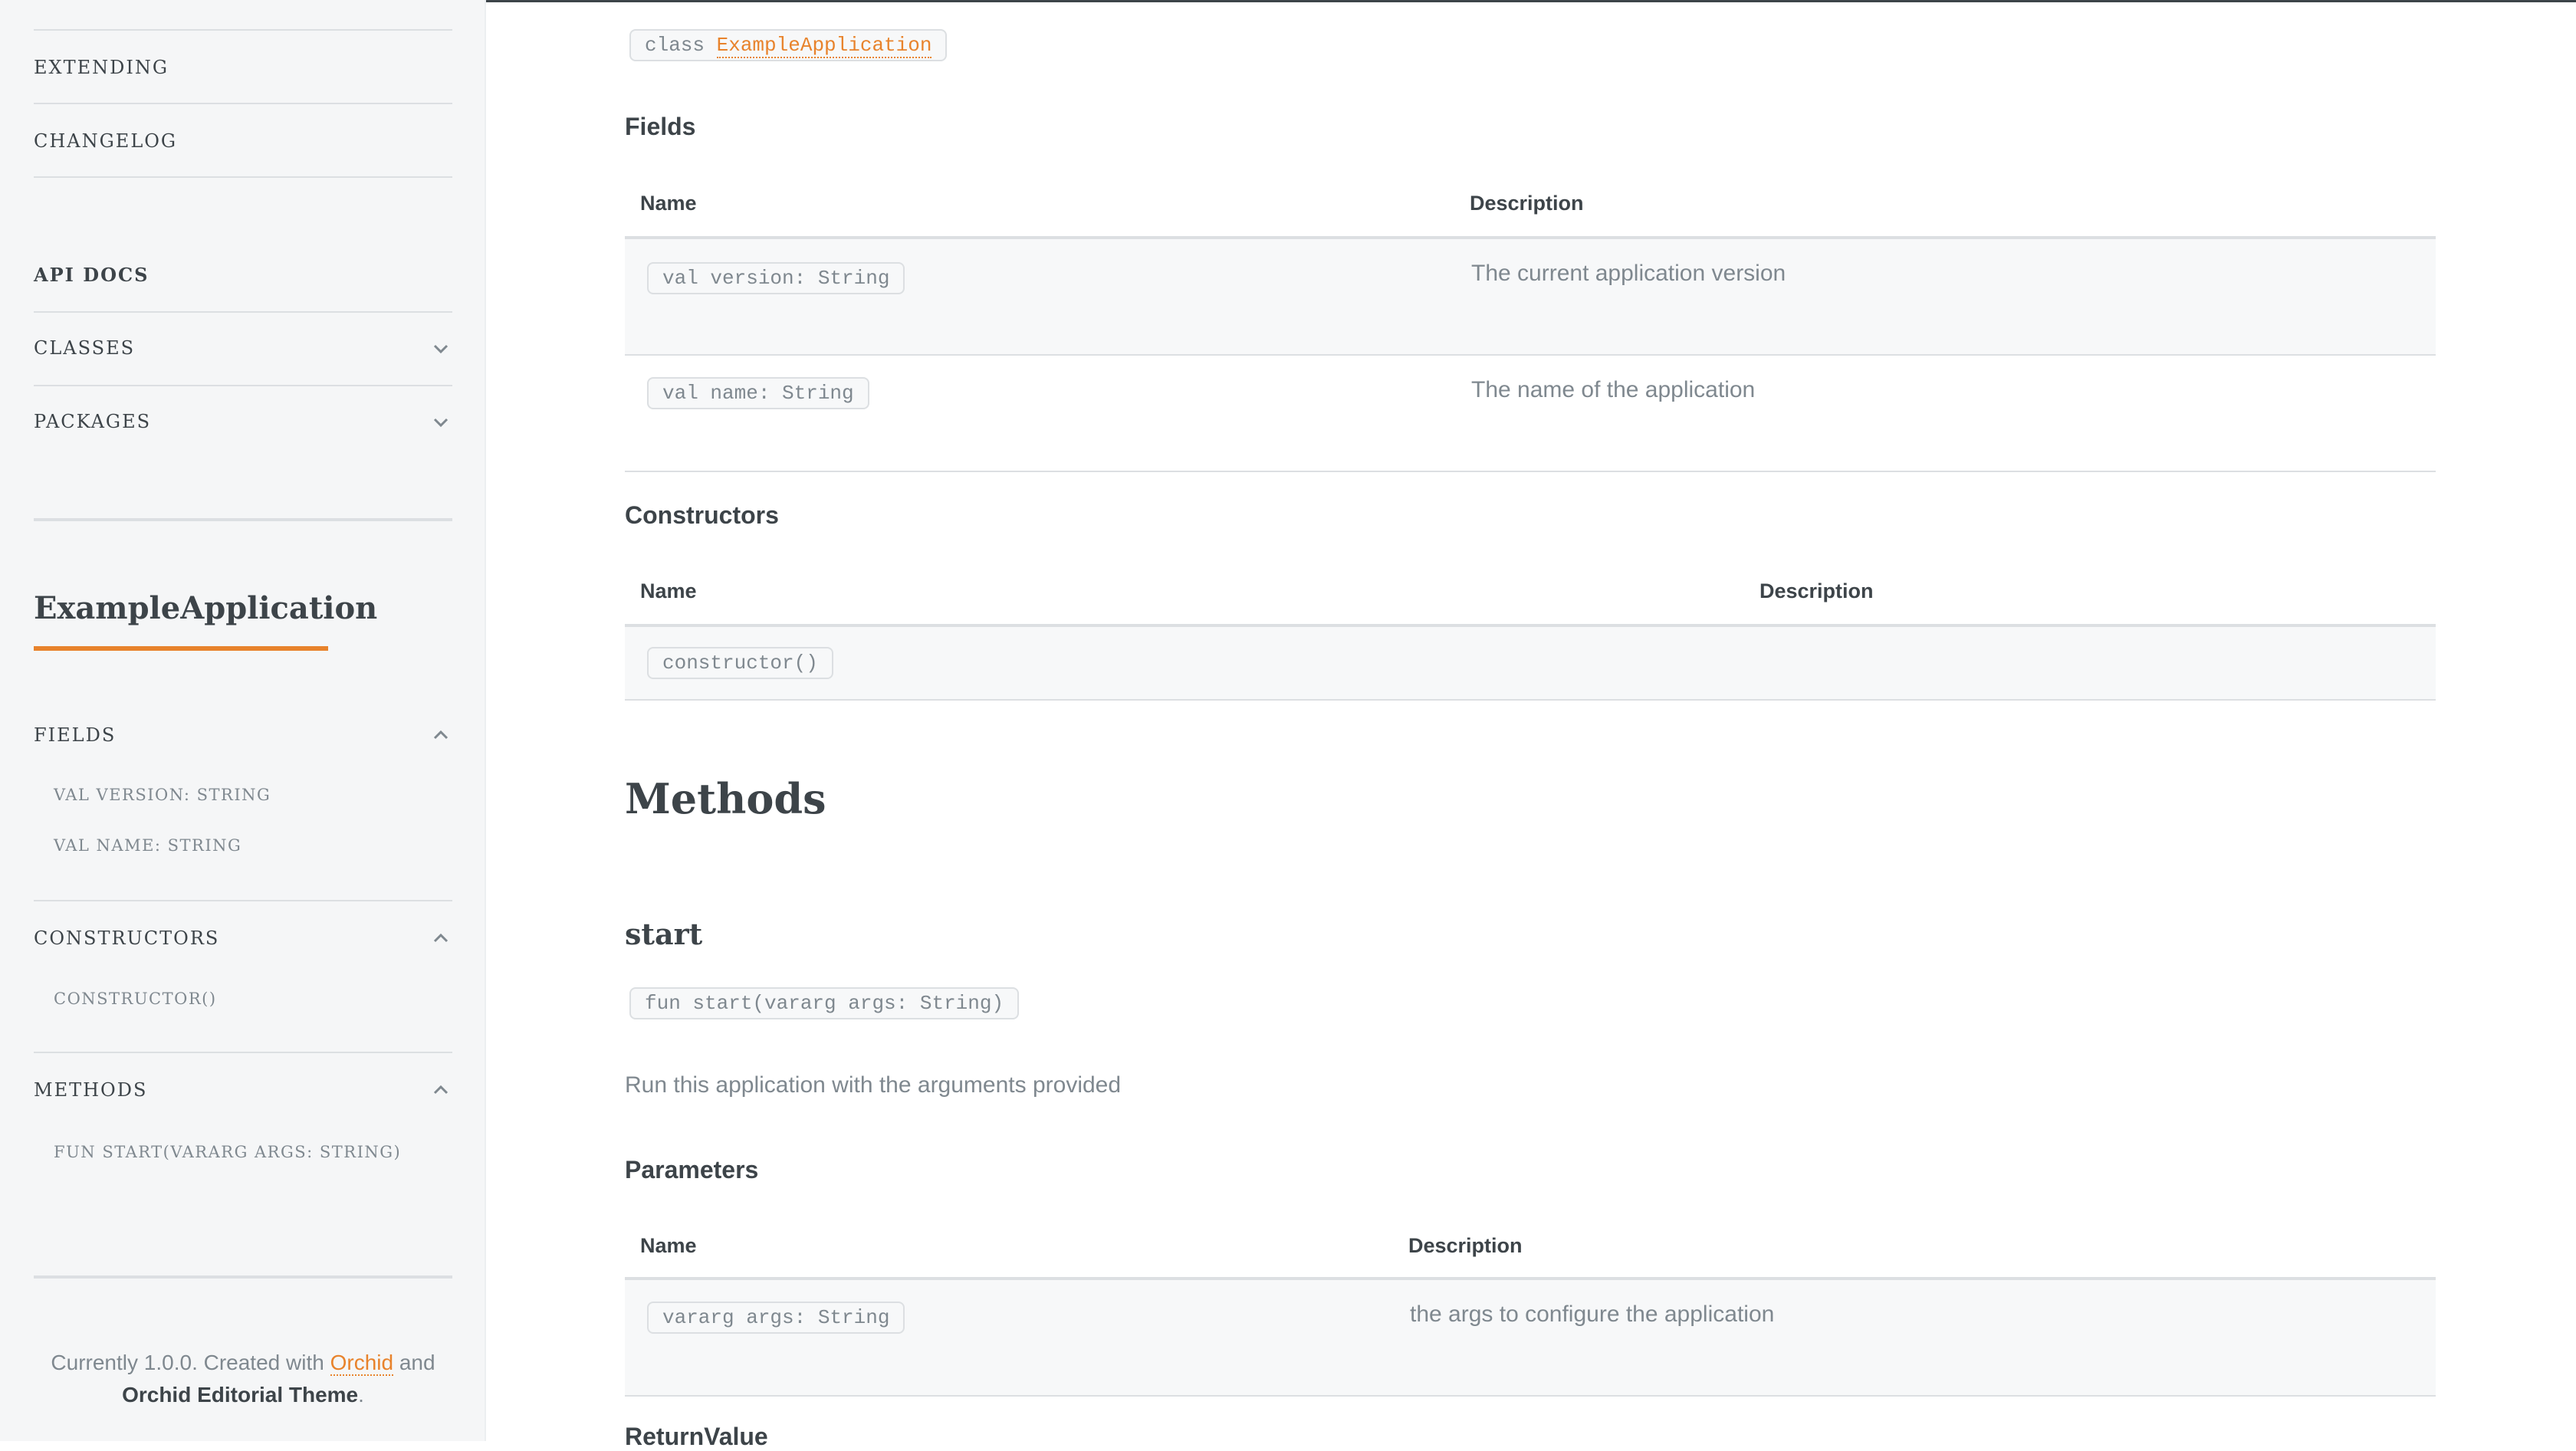 This screenshot has width=2576, height=1451. Describe the element at coordinates (675, 46) in the screenshot. I see `class-keyword: class` at that location.